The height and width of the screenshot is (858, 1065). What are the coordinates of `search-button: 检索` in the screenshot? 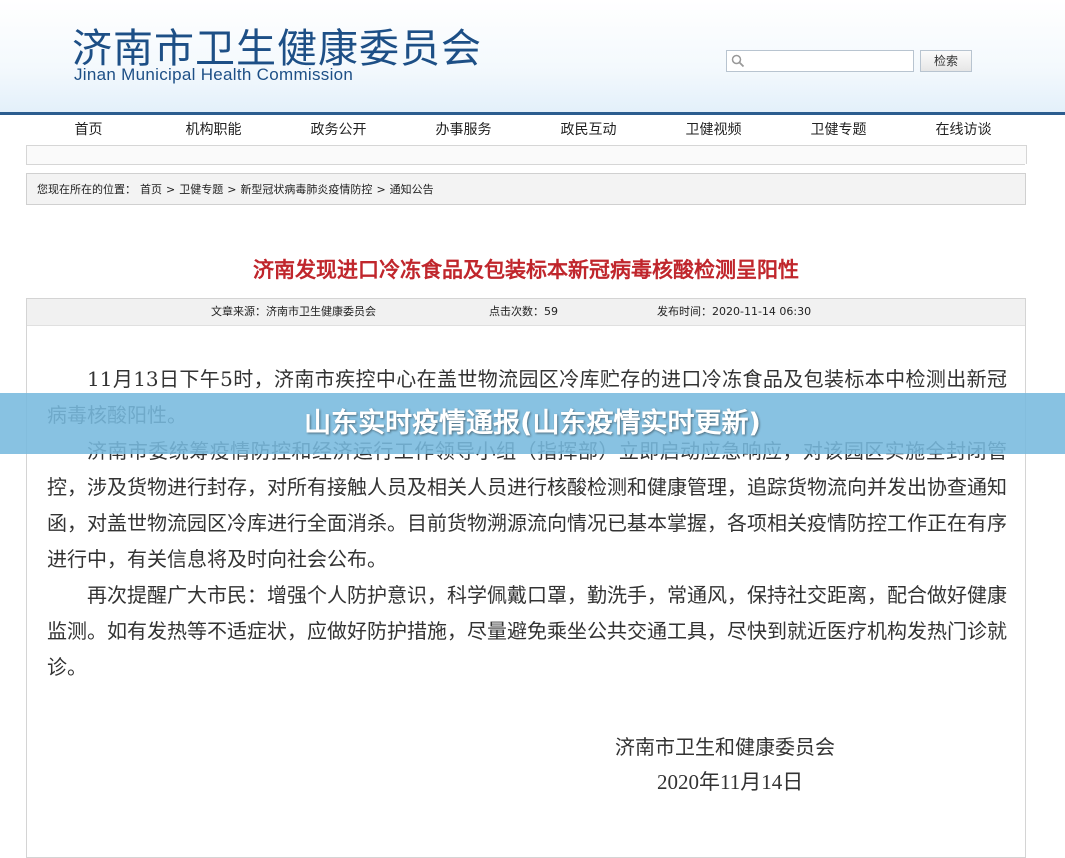 It's located at (946, 61).